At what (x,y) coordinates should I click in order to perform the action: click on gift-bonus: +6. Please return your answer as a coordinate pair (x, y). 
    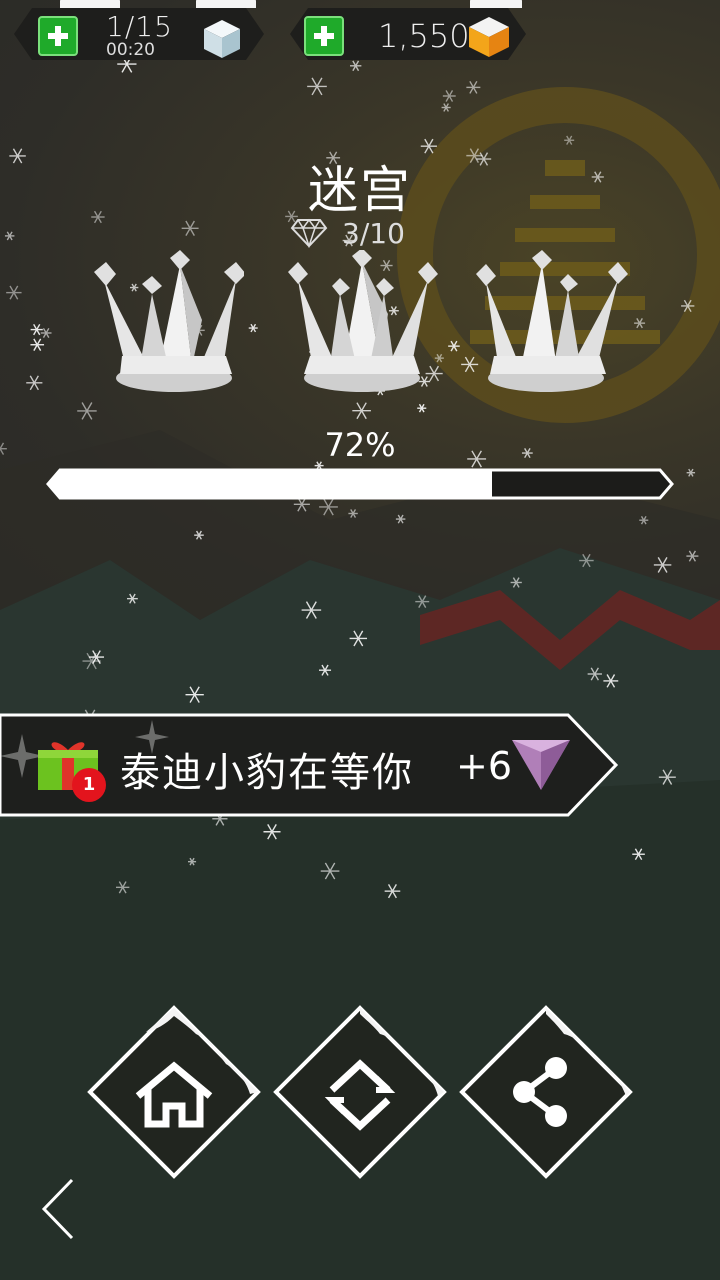
    Looking at the image, I should click on (484, 766).